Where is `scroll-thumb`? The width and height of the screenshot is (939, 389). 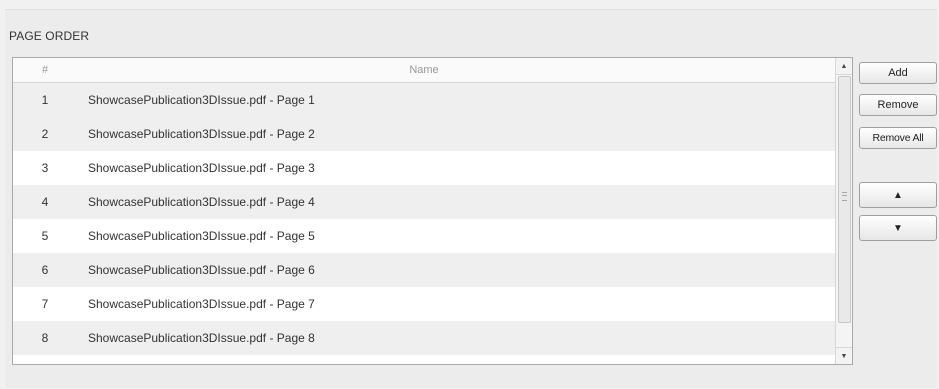
scroll-thumb is located at coordinates (844, 199).